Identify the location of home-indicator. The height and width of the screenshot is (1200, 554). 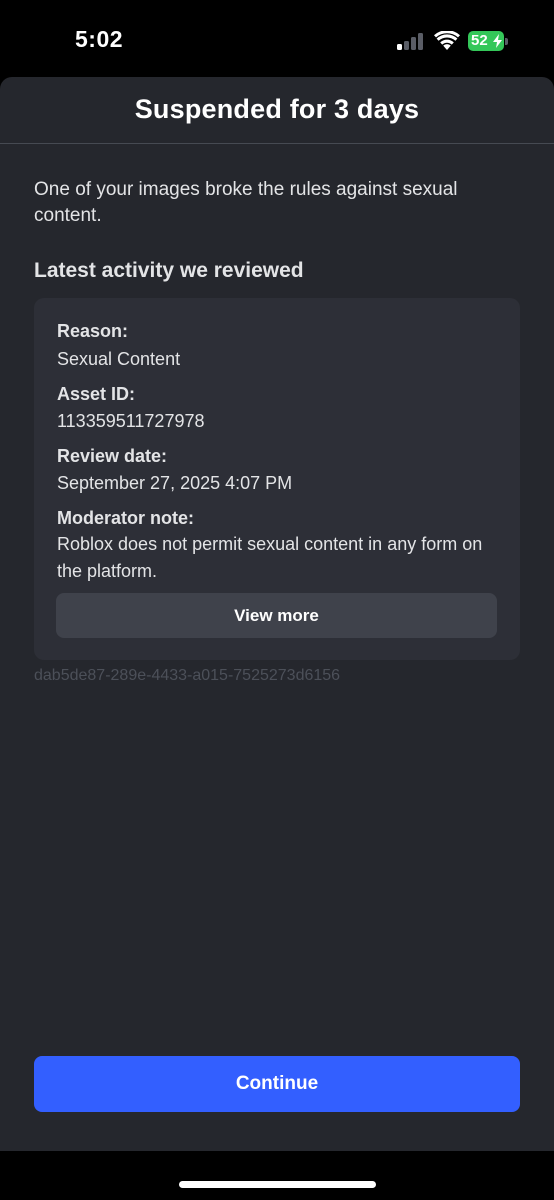
(277, 1184).